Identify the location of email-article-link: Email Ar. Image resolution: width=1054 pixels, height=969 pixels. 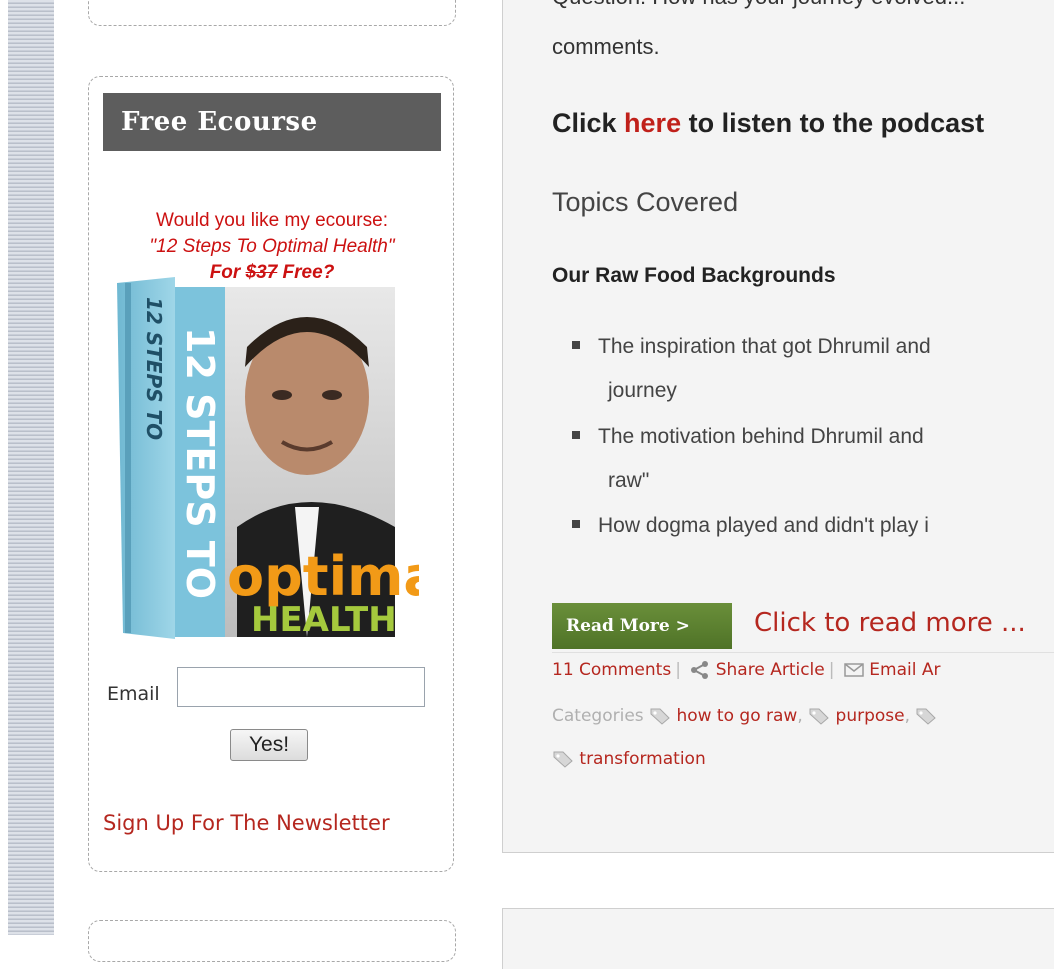
(904, 670).